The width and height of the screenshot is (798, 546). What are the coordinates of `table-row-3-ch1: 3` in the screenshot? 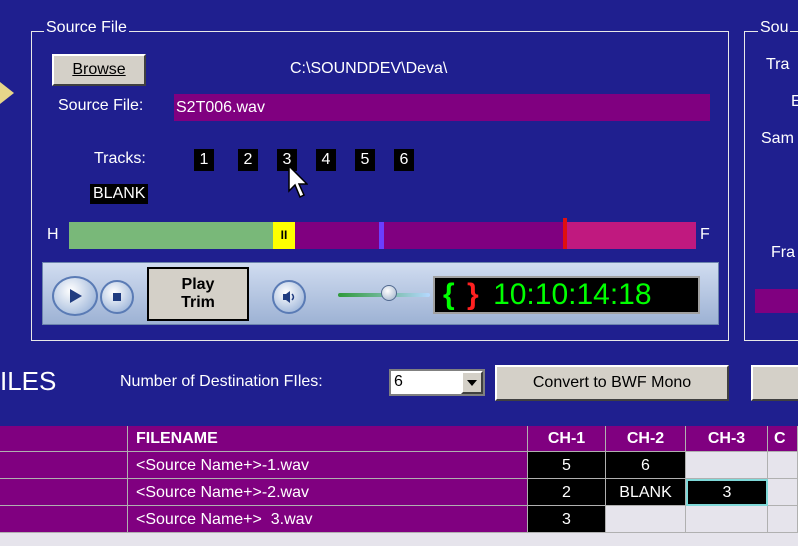 It's located at (567, 519).